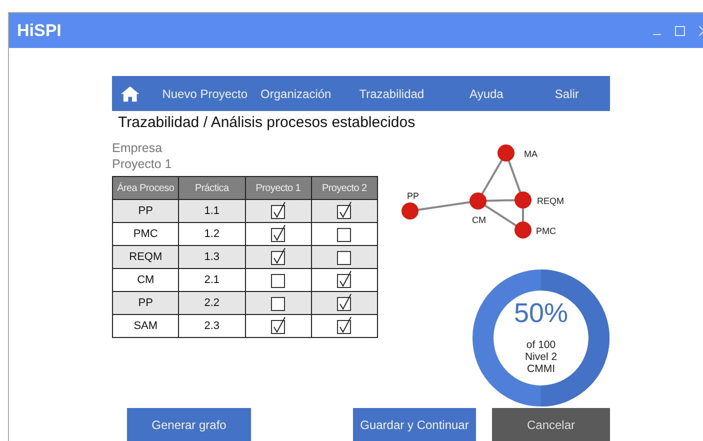 Image resolution: width=703 pixels, height=441 pixels. I want to click on table-cell: 2.1, so click(211, 280).